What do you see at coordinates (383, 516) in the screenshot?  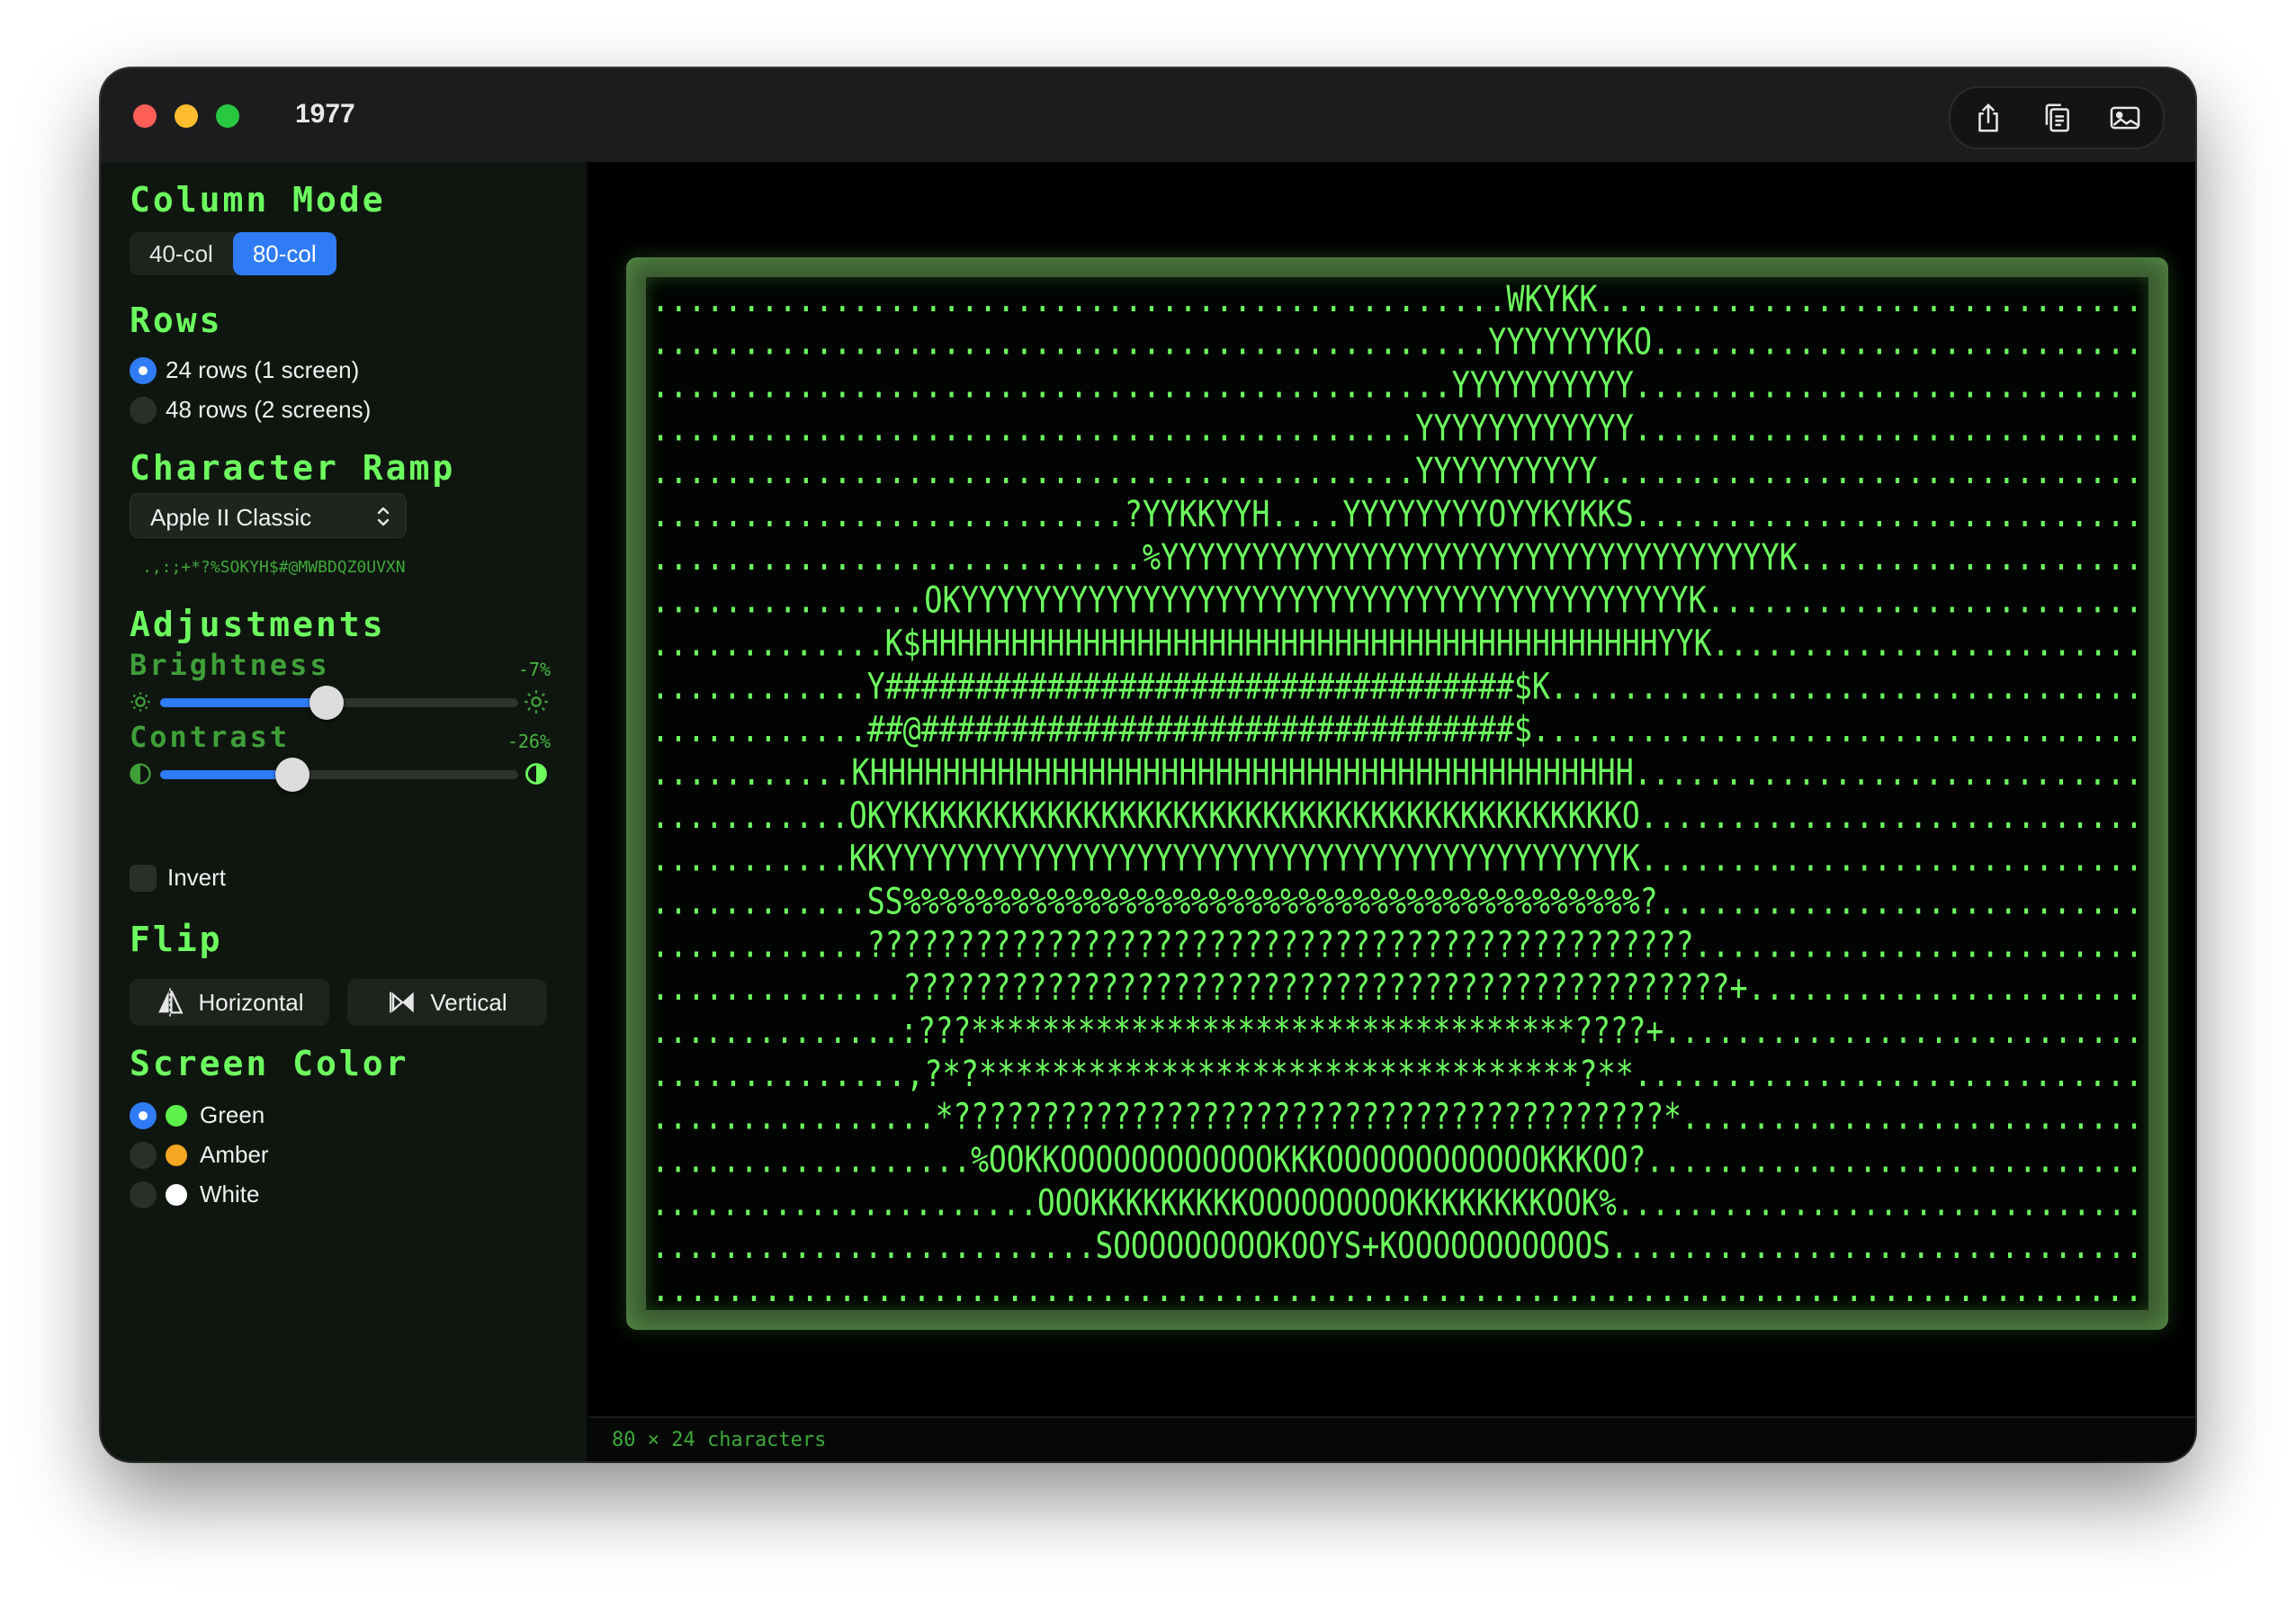 I see `chevron-up-down-icon` at bounding box center [383, 516].